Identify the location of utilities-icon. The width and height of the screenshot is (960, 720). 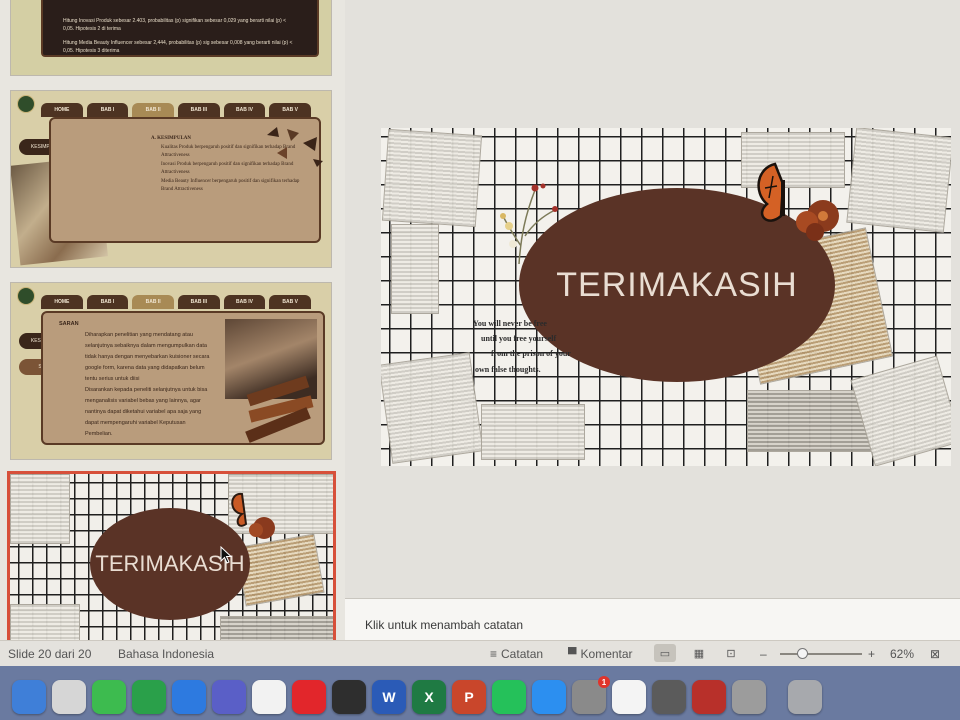
(749, 697).